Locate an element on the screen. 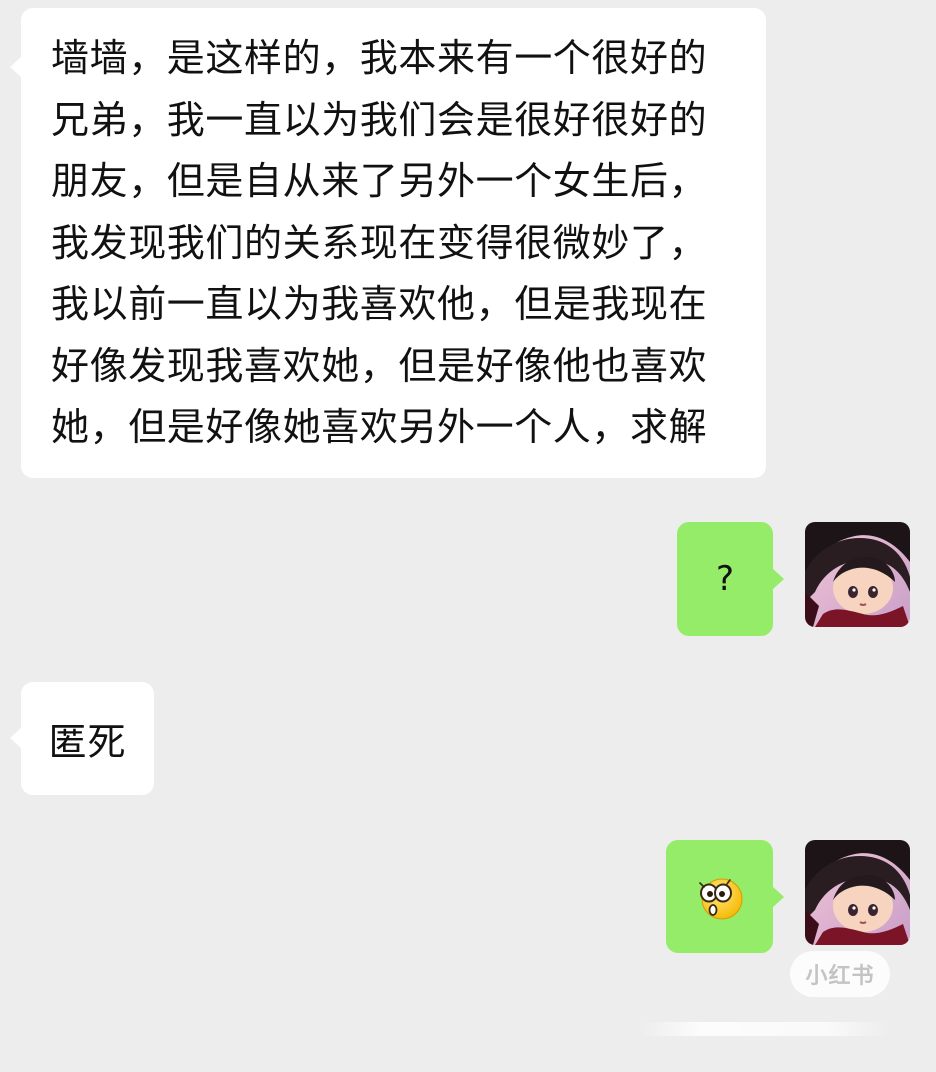  xiaohongshu-watermark: 小红书 is located at coordinates (840, 974).